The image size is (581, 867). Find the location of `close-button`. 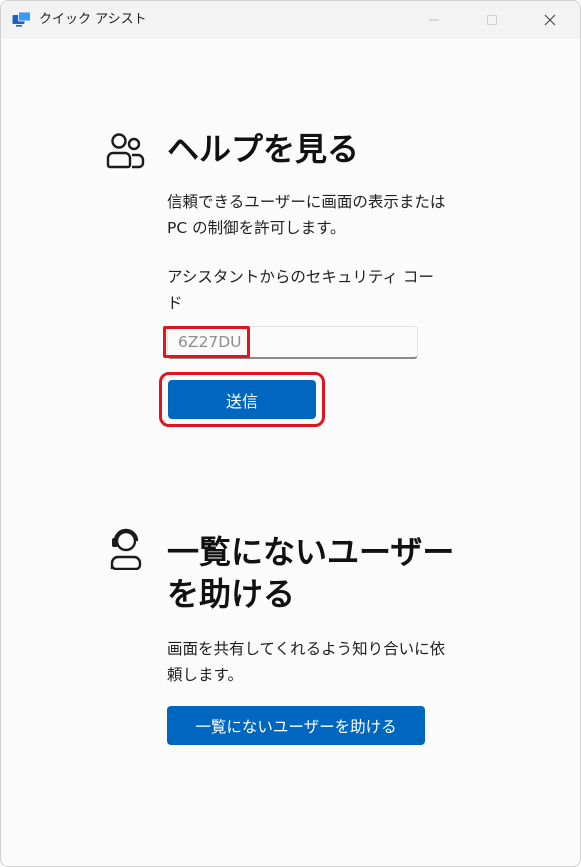

close-button is located at coordinates (550, 20).